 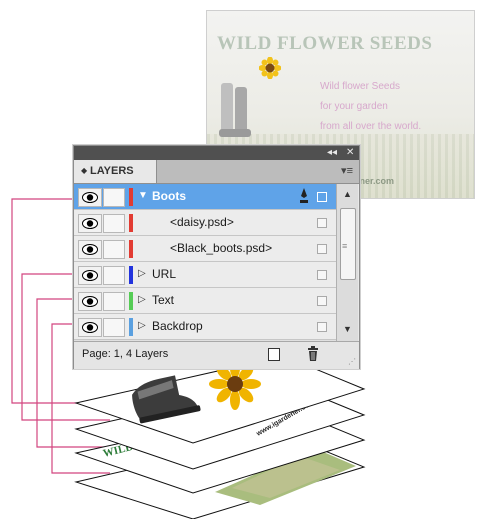 What do you see at coordinates (205, 275) in the screenshot?
I see `layer-row-url: ▷ URL` at bounding box center [205, 275].